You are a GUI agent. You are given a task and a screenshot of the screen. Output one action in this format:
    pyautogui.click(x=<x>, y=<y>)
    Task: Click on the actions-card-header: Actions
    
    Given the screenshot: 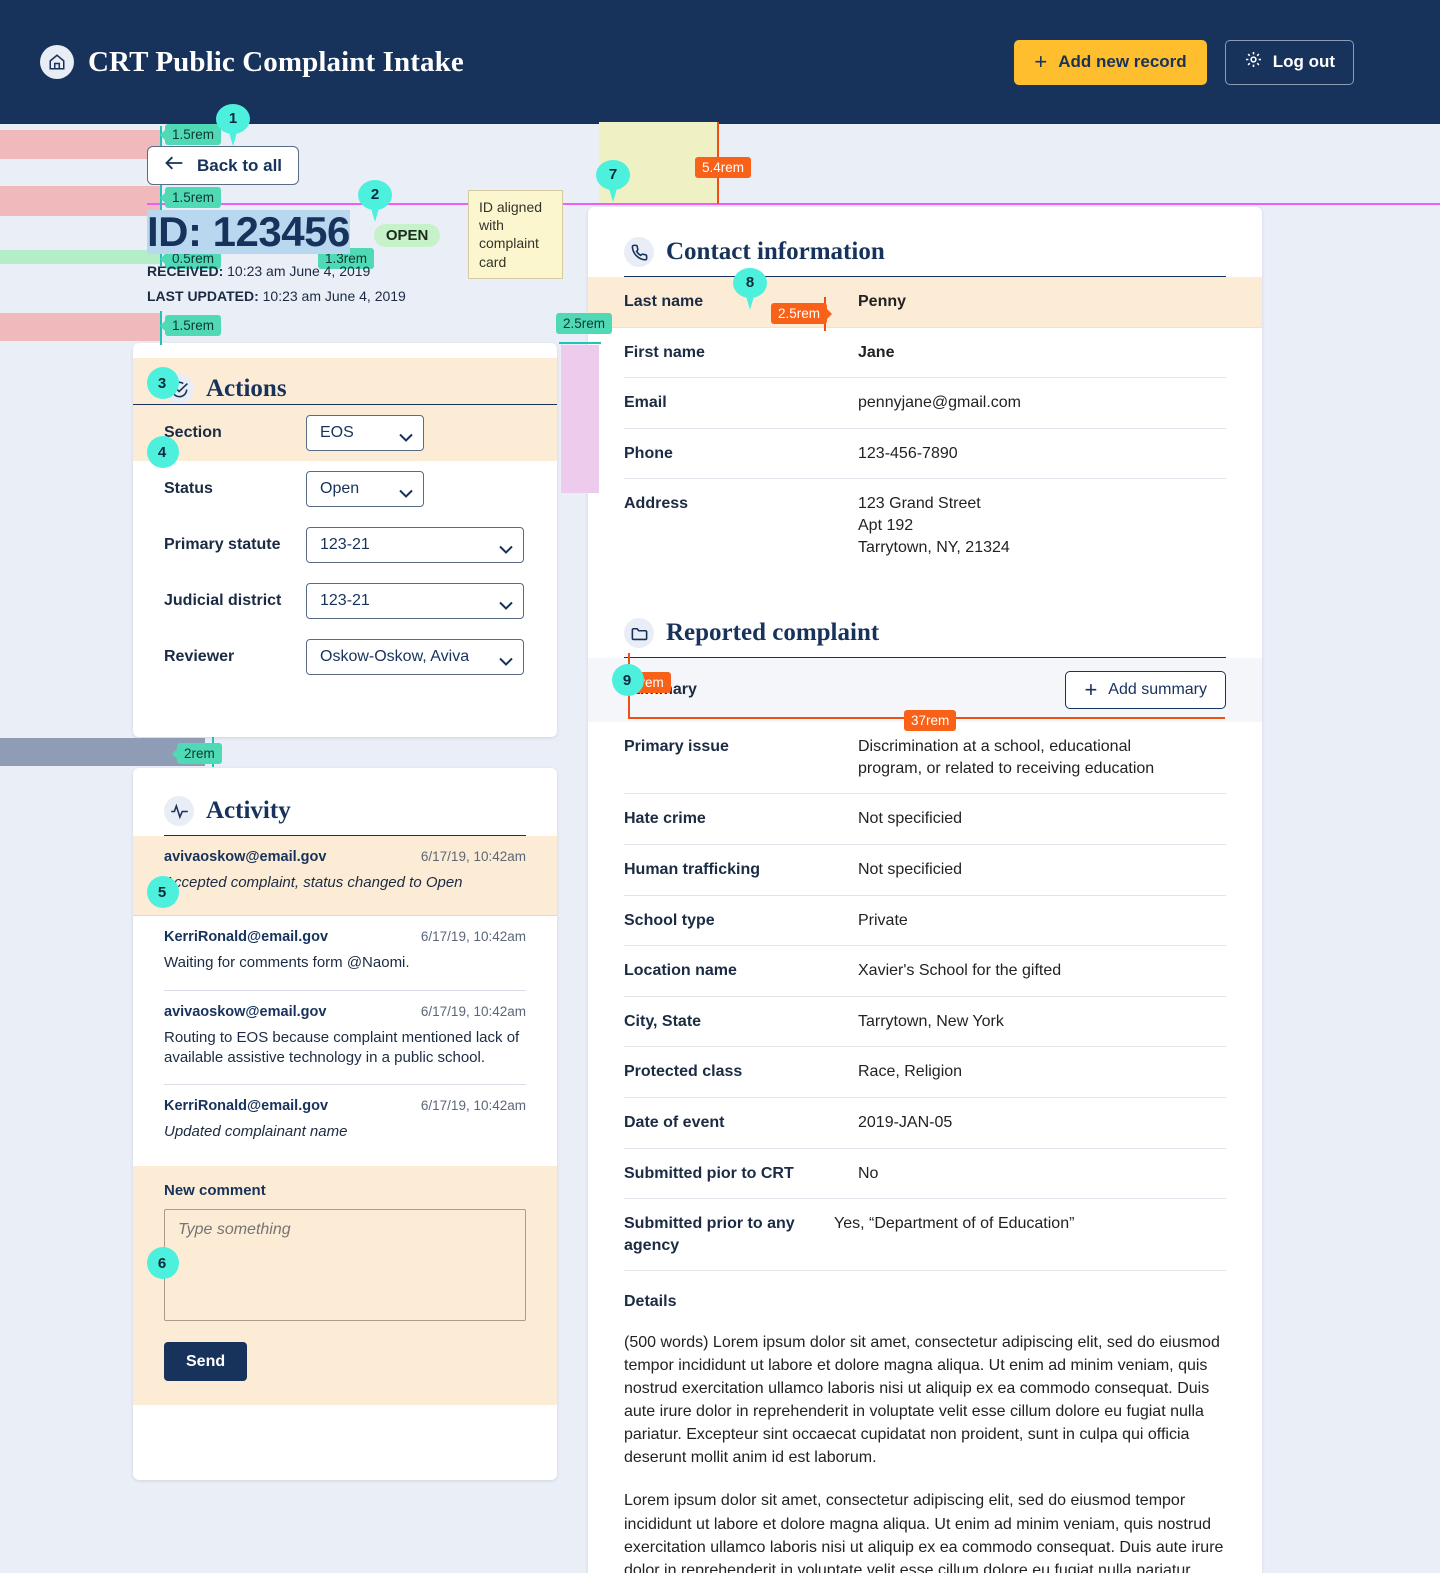 What is the action you would take?
    pyautogui.click(x=345, y=381)
    